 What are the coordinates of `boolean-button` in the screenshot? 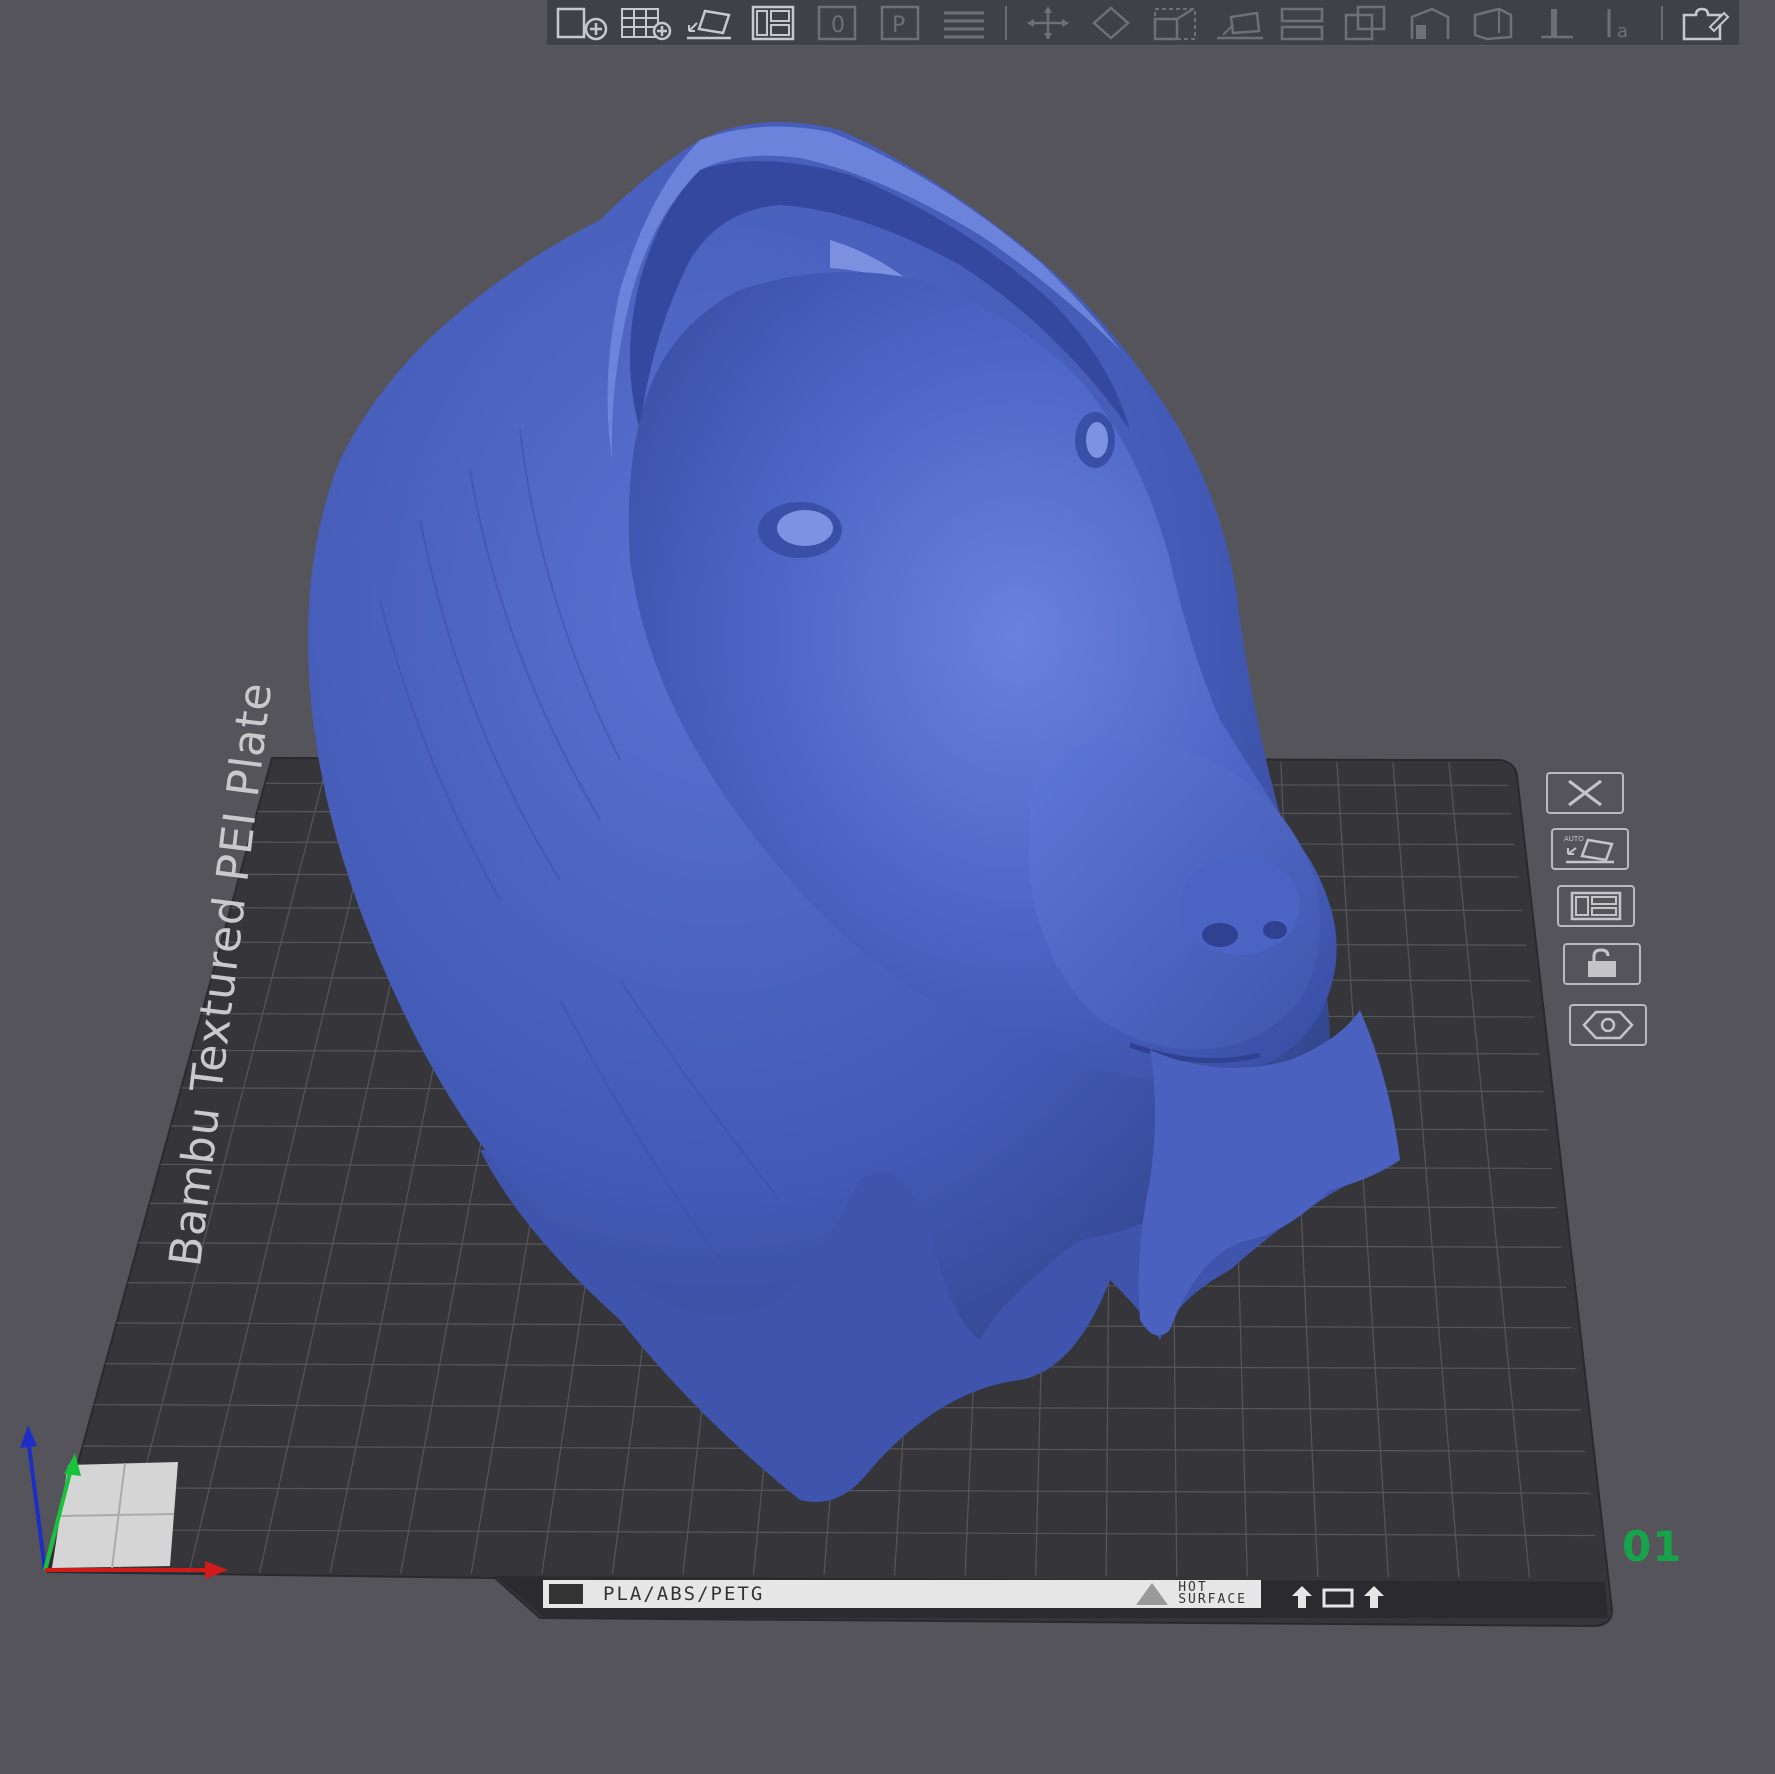 It's located at (1366, 23).